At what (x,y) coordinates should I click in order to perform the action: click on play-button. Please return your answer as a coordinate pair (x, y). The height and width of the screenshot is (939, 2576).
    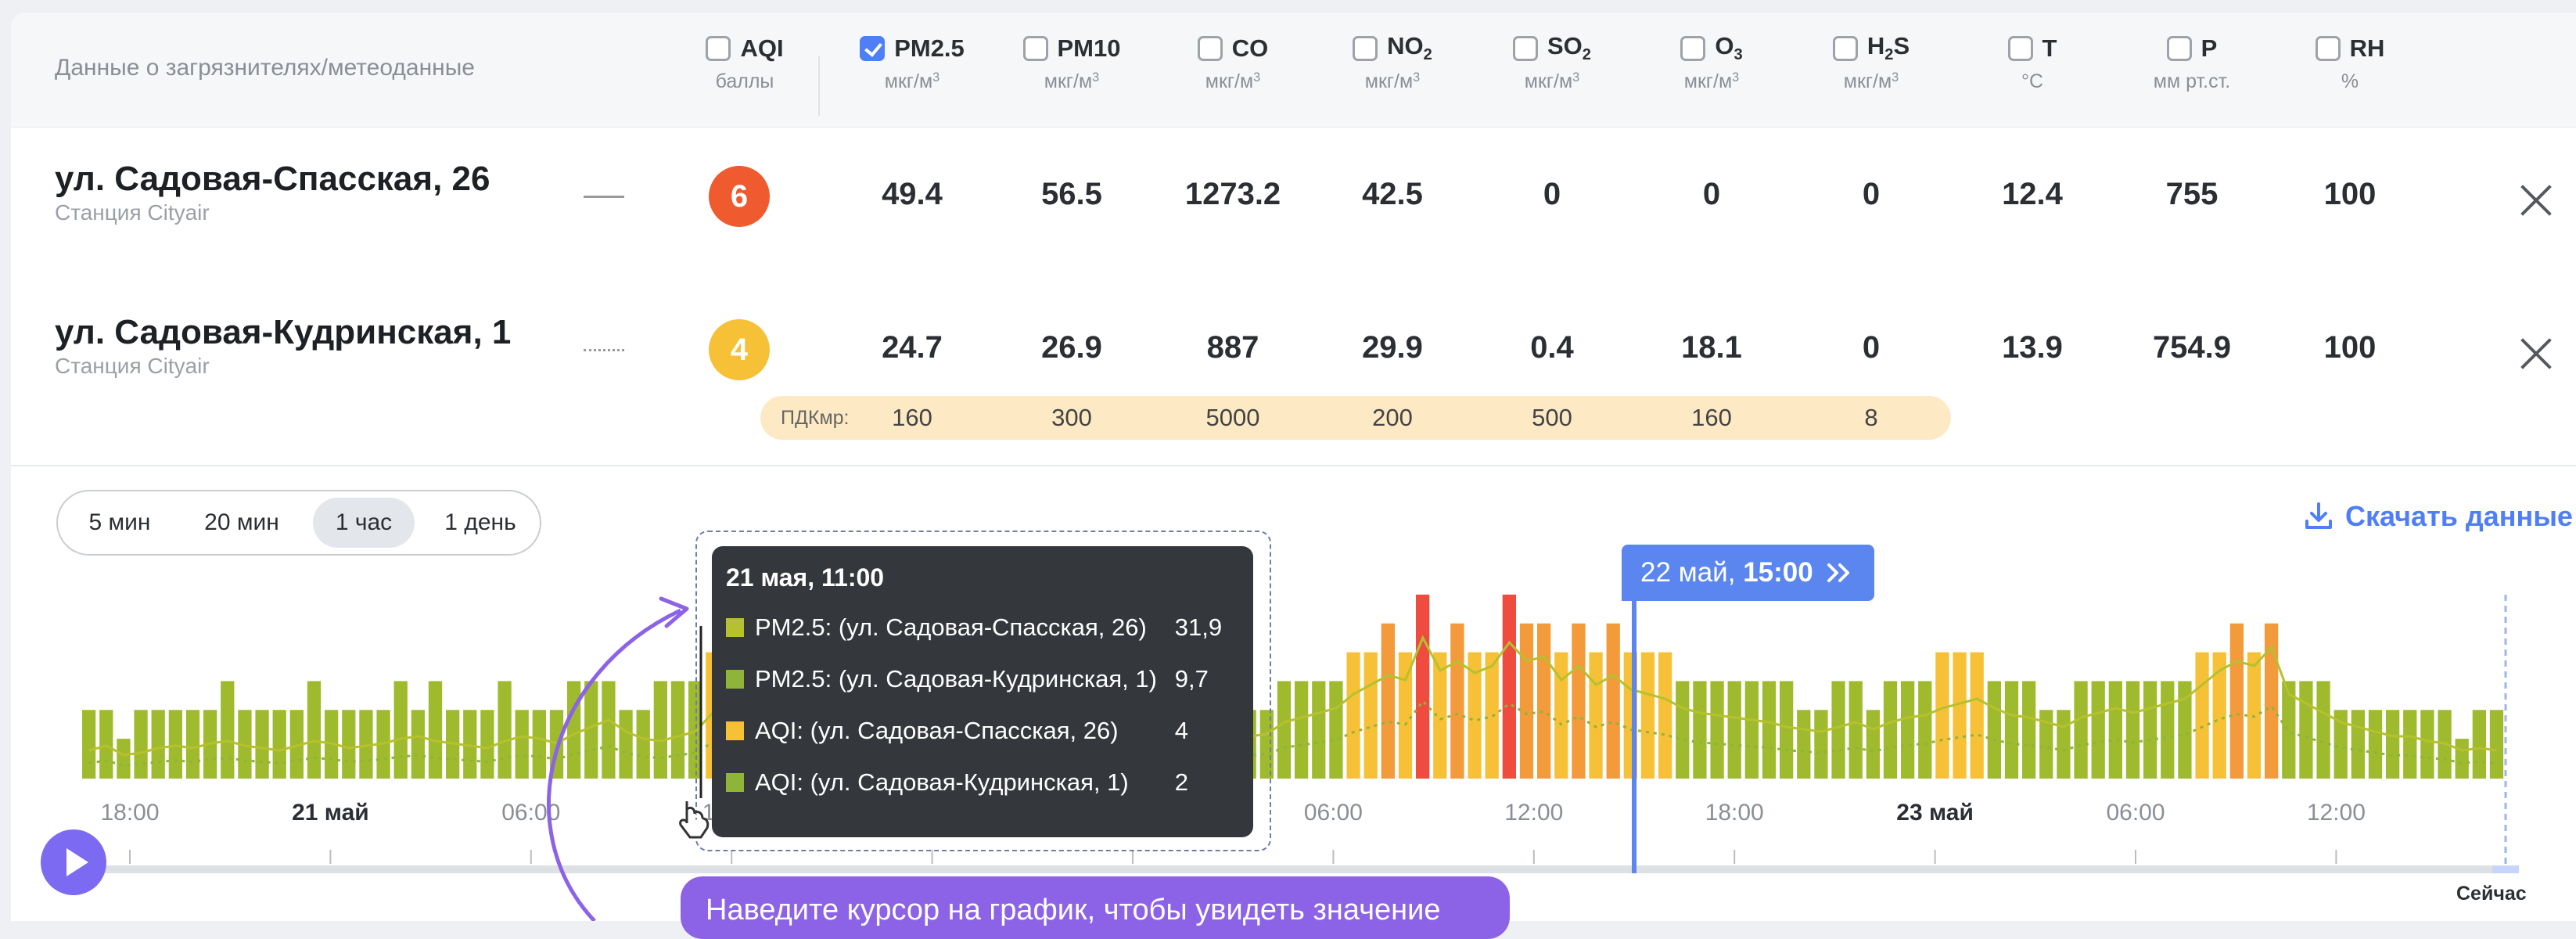
    Looking at the image, I should click on (73, 862).